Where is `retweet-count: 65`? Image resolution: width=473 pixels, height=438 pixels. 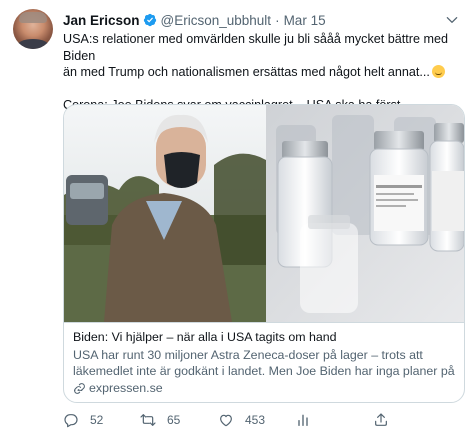 retweet-count: 65 is located at coordinates (174, 420).